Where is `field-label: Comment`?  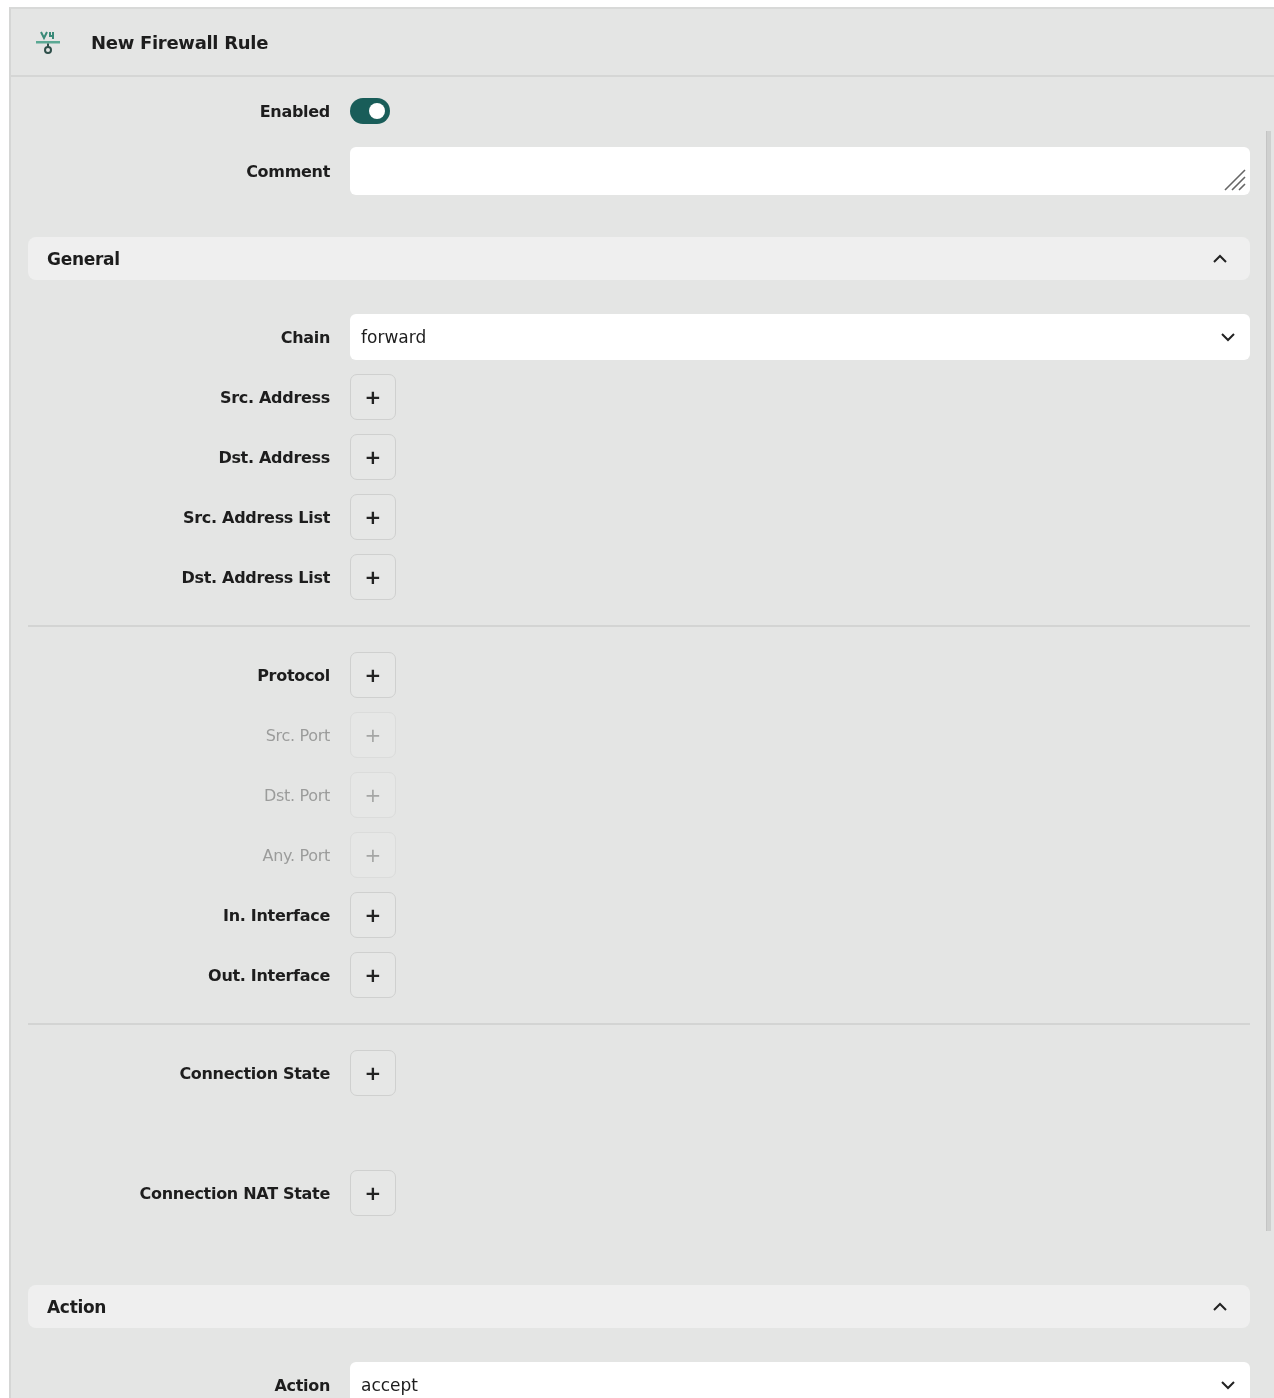
field-label: Comment is located at coordinates (288, 171).